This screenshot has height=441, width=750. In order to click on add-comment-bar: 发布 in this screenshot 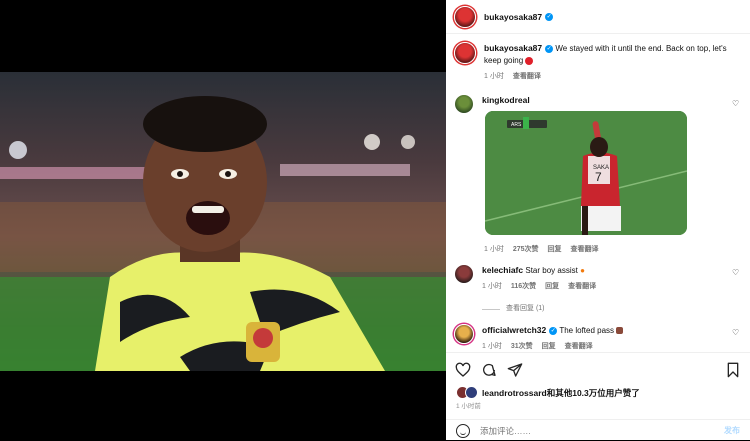, I will do `click(598, 430)`.